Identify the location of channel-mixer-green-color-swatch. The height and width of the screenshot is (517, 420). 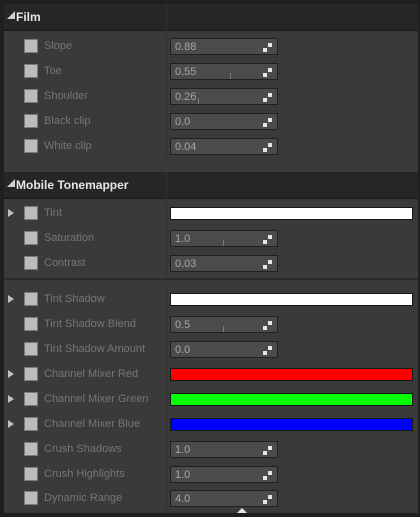
(291, 399).